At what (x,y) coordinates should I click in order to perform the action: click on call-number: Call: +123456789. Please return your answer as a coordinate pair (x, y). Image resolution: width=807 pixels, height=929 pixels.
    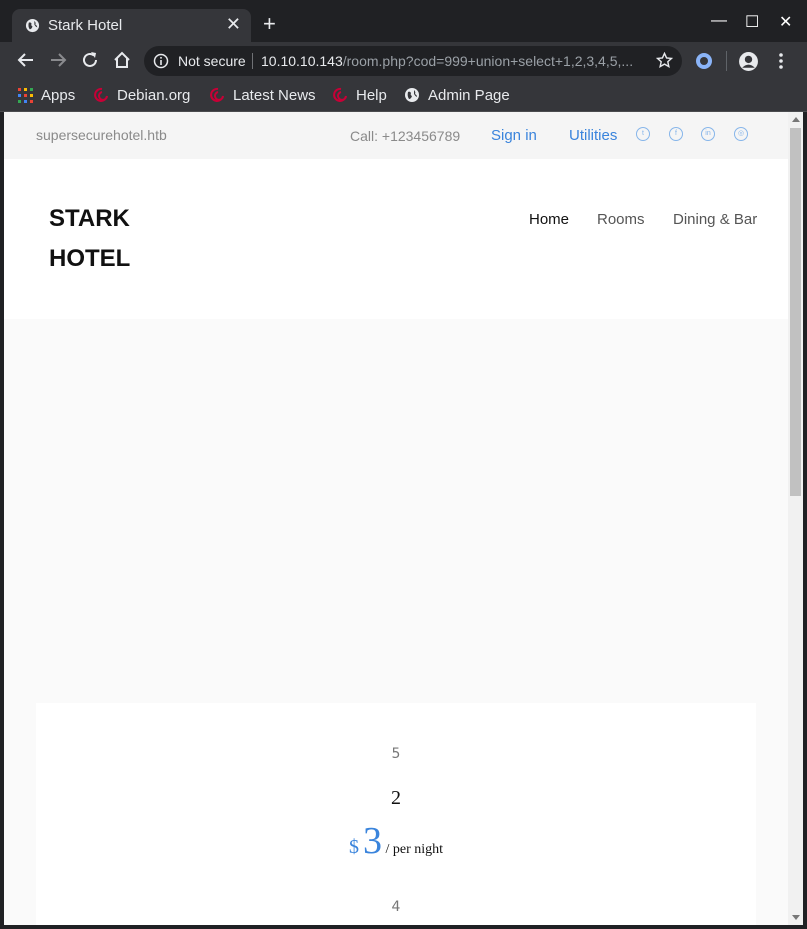
    Looking at the image, I should click on (405, 136).